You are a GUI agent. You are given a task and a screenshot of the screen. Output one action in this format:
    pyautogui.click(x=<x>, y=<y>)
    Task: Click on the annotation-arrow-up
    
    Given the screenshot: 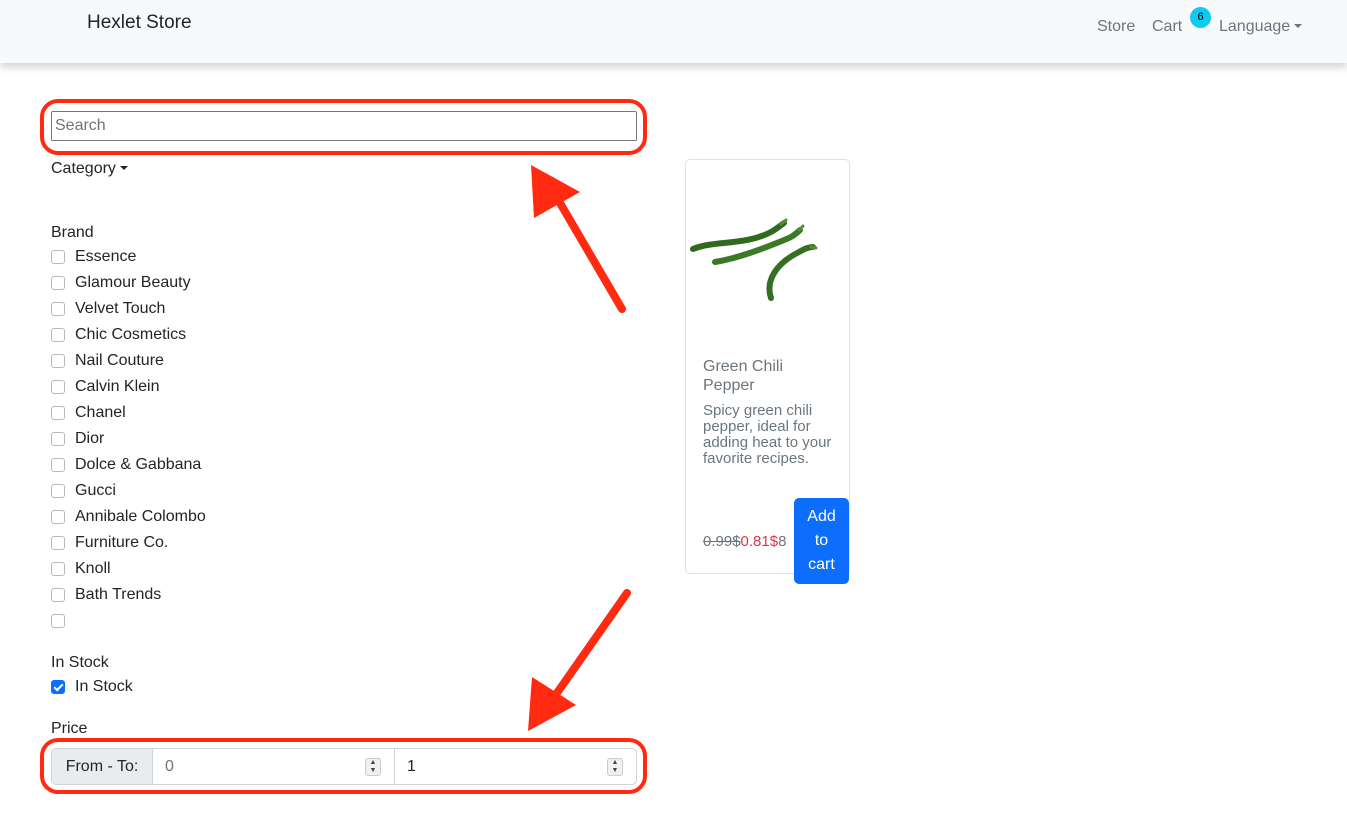 What is the action you would take?
    pyautogui.click(x=591, y=256)
    